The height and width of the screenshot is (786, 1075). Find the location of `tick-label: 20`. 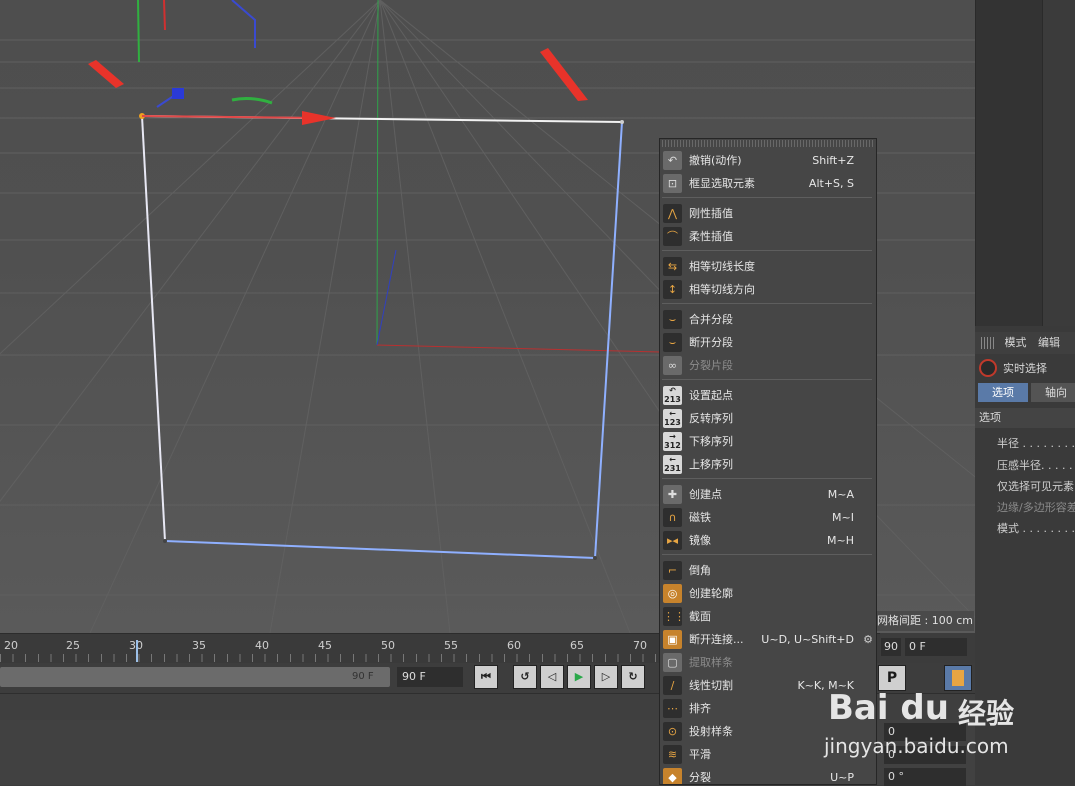

tick-label: 20 is located at coordinates (11, 645).